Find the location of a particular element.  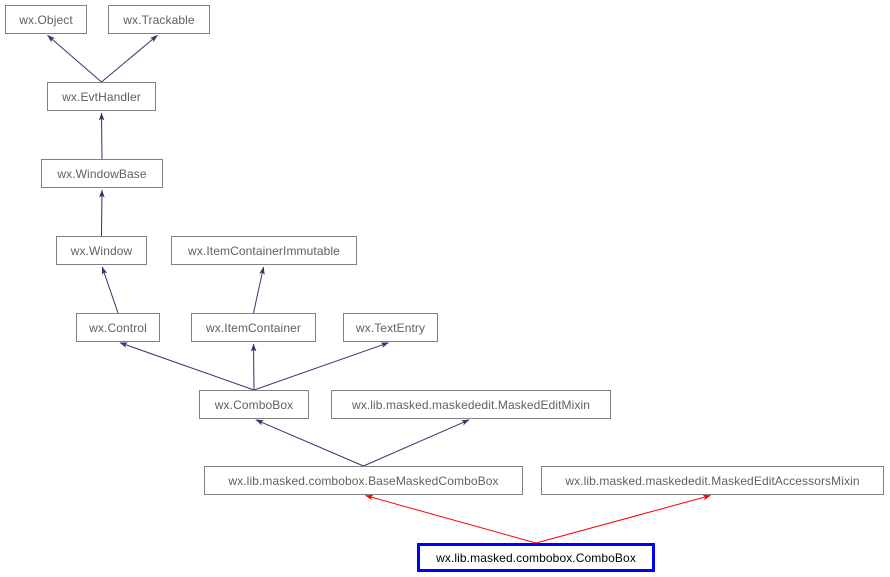

class-node-label: wx.Control is located at coordinates (118, 327).